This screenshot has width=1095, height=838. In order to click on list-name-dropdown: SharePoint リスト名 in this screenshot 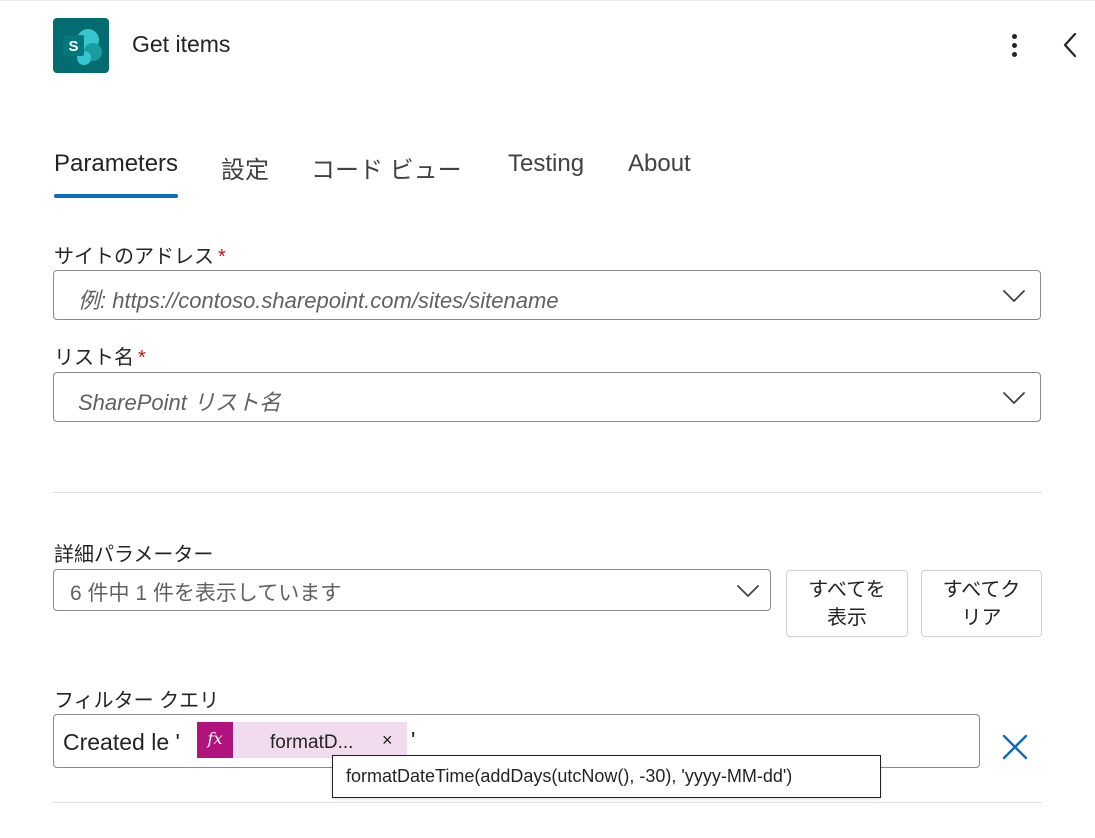, I will do `click(547, 397)`.